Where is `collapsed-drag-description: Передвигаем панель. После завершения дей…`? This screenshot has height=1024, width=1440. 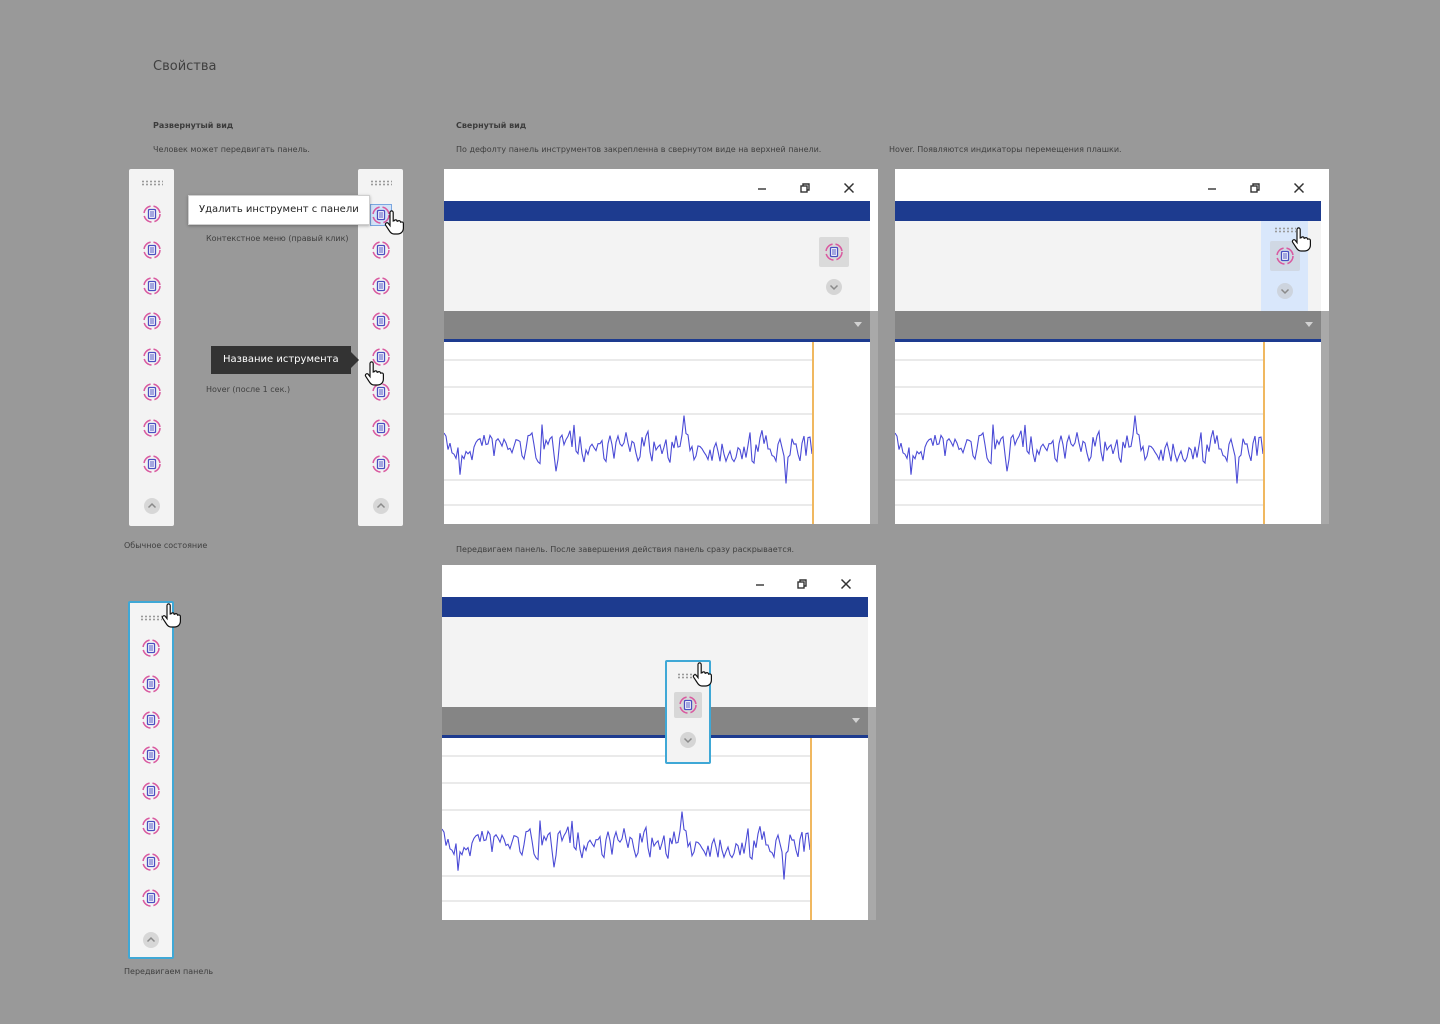 collapsed-drag-description: Передвигаем панель. После завершения дей… is located at coordinates (625, 549).